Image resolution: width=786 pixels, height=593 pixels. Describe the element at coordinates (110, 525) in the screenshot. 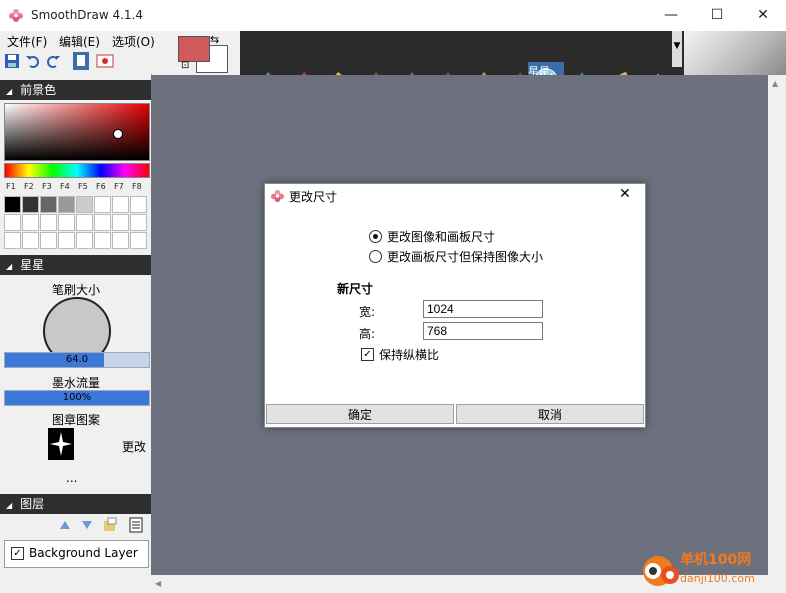

I see `new-layer-icon` at that location.